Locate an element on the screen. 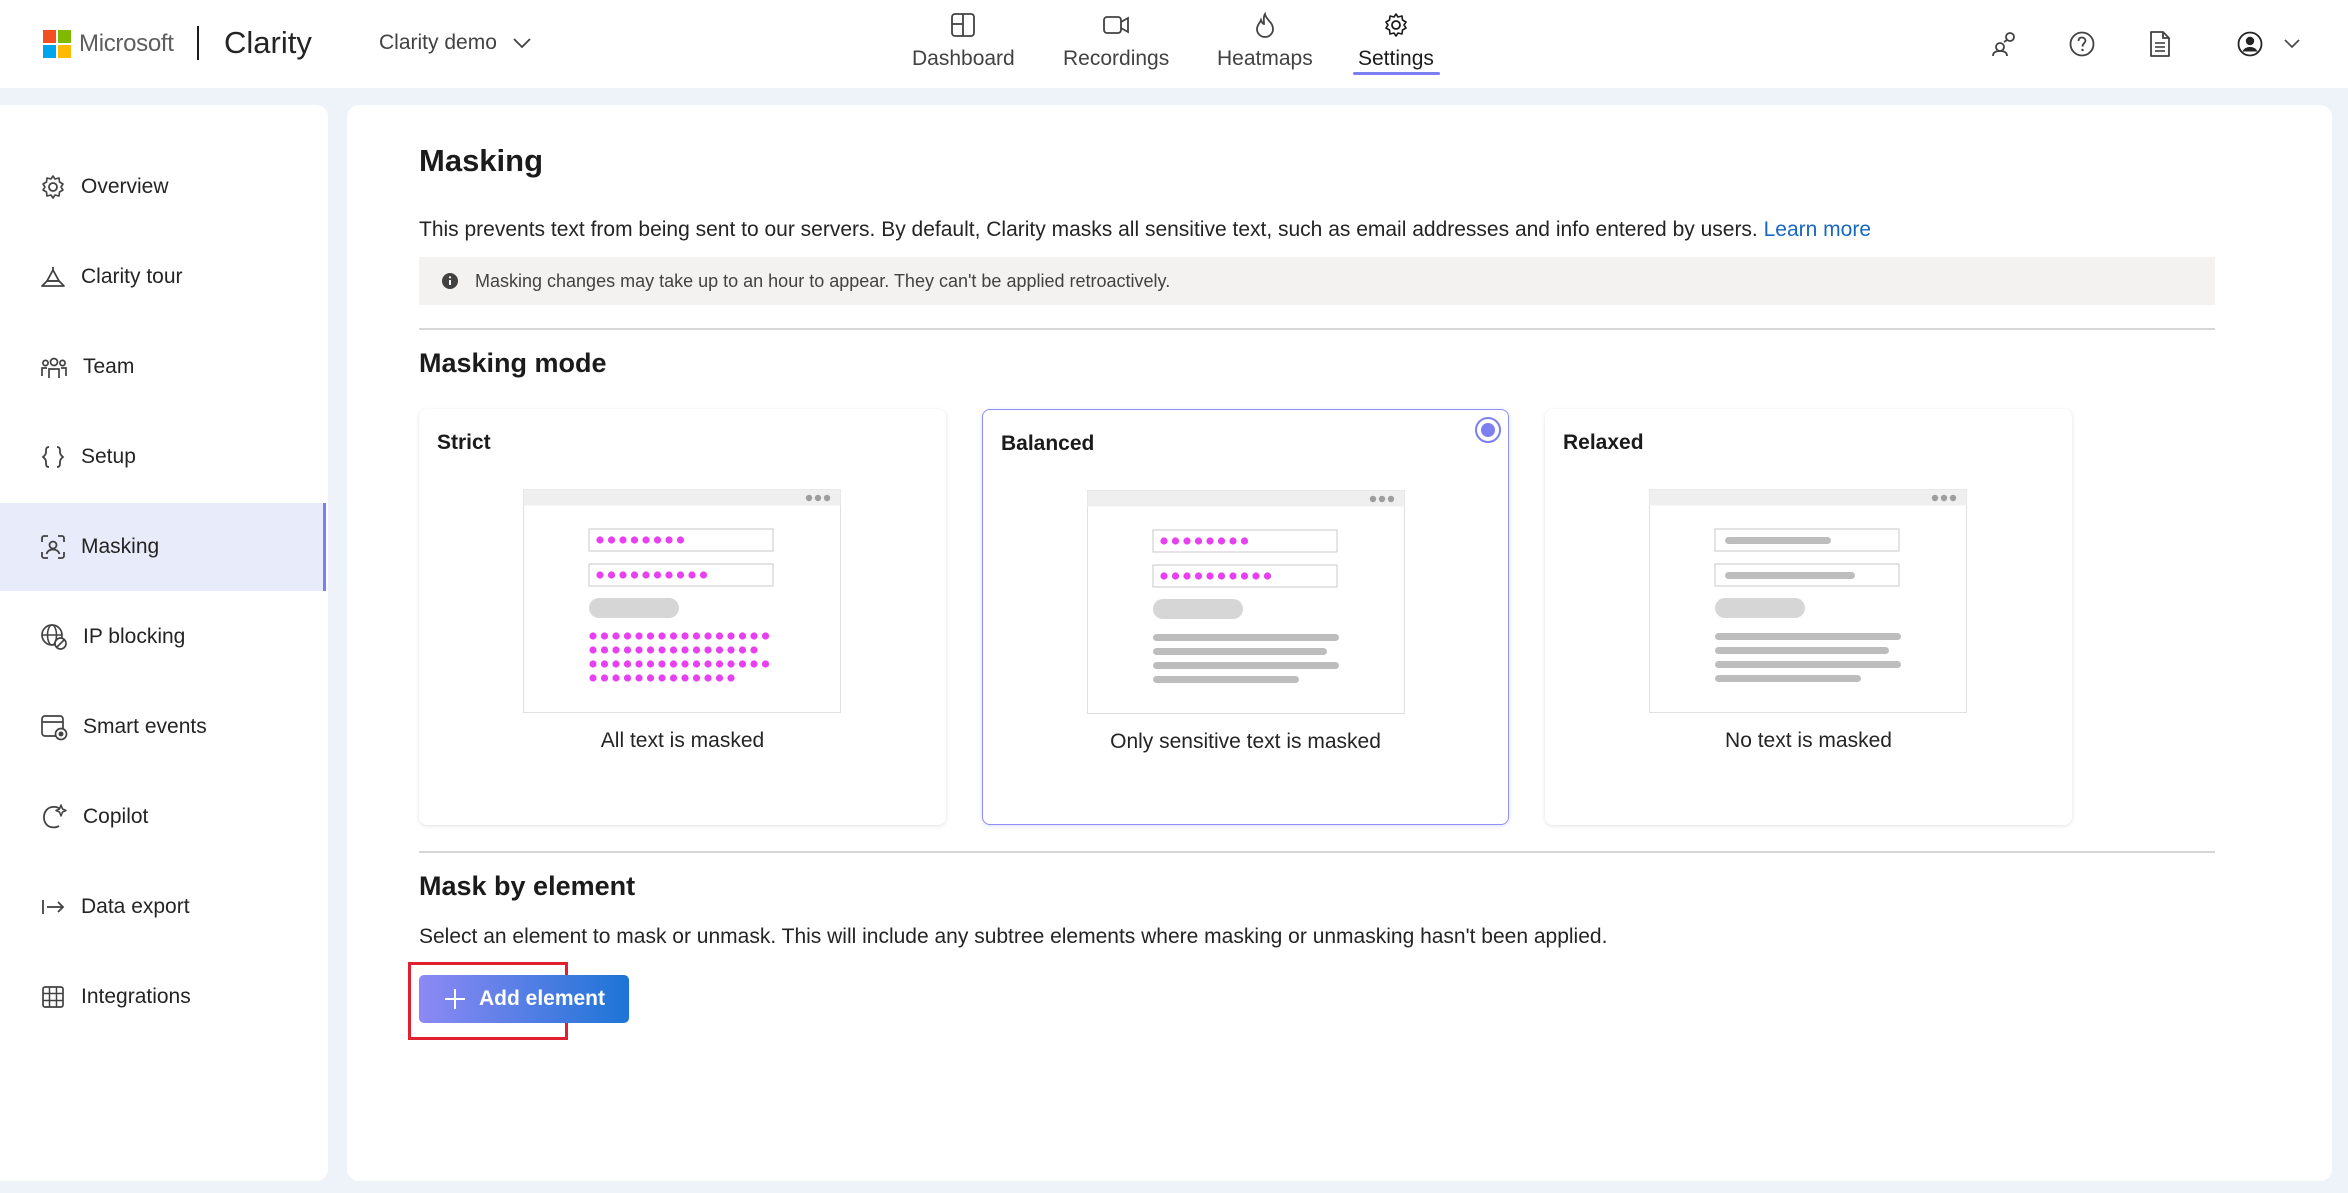  sidebar-item-smart-events: Smart events is located at coordinates (163, 727).